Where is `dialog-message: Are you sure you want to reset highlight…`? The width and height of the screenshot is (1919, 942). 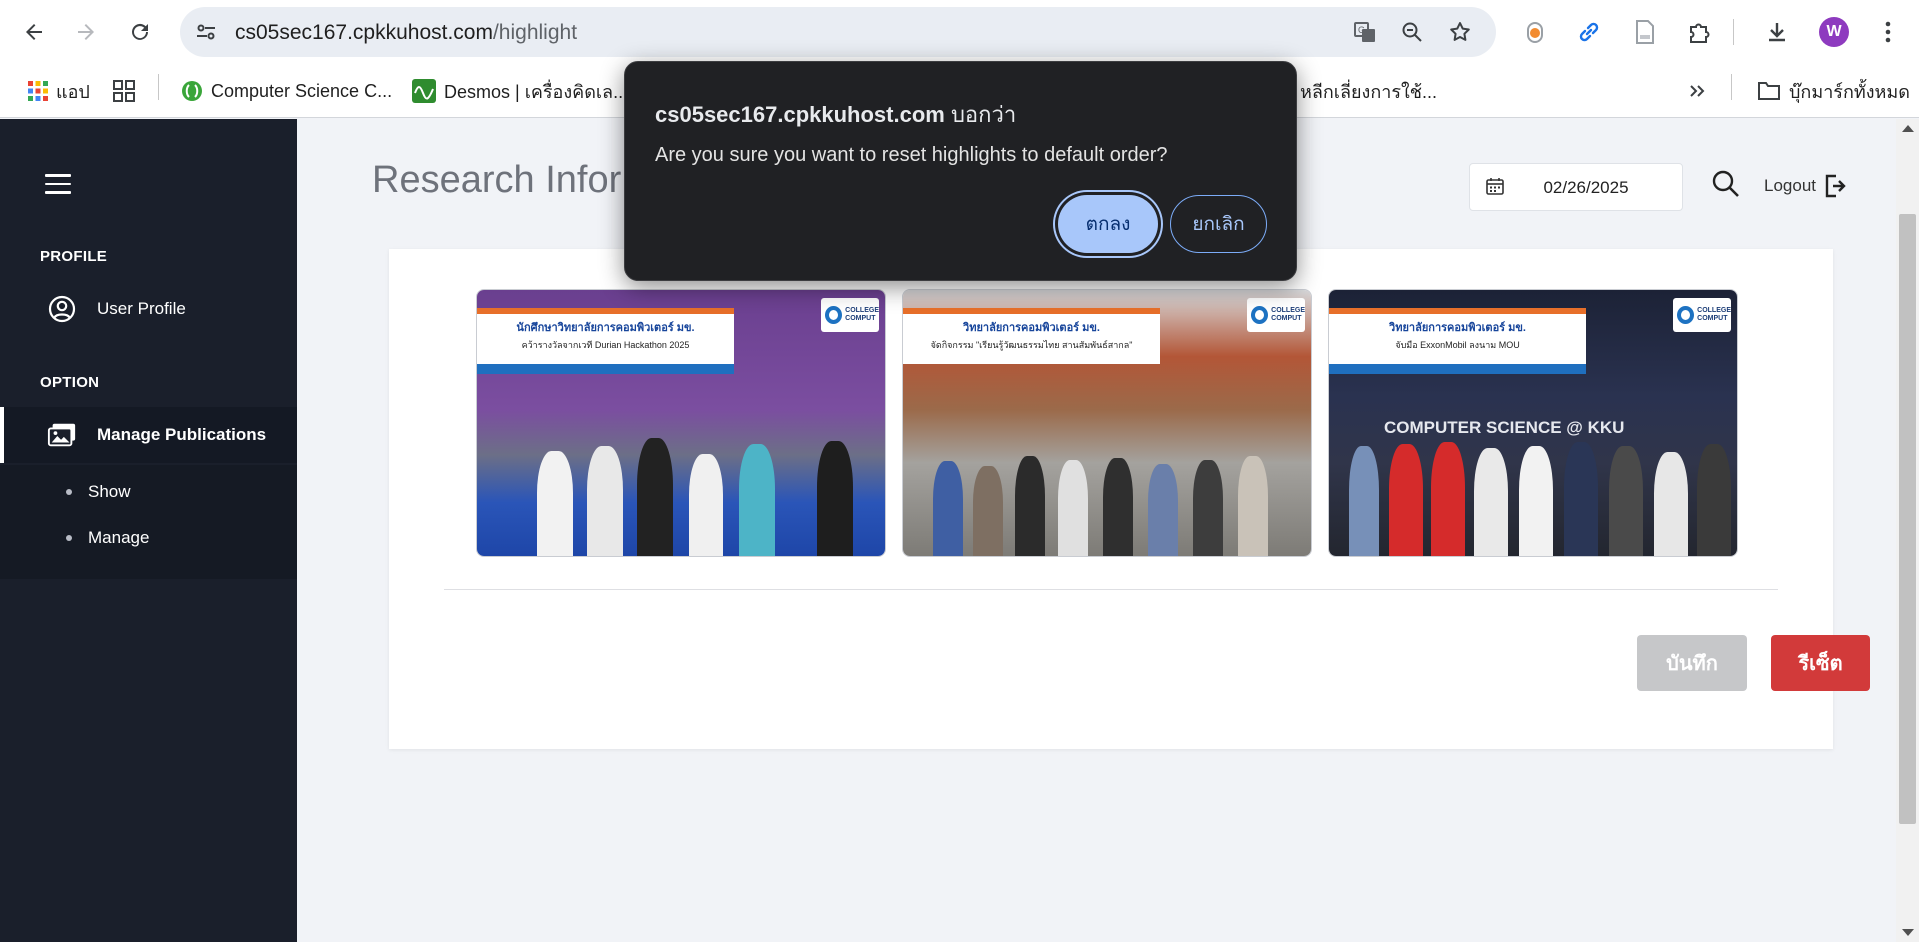 dialog-message: Are you sure you want to reset highlight… is located at coordinates (911, 155).